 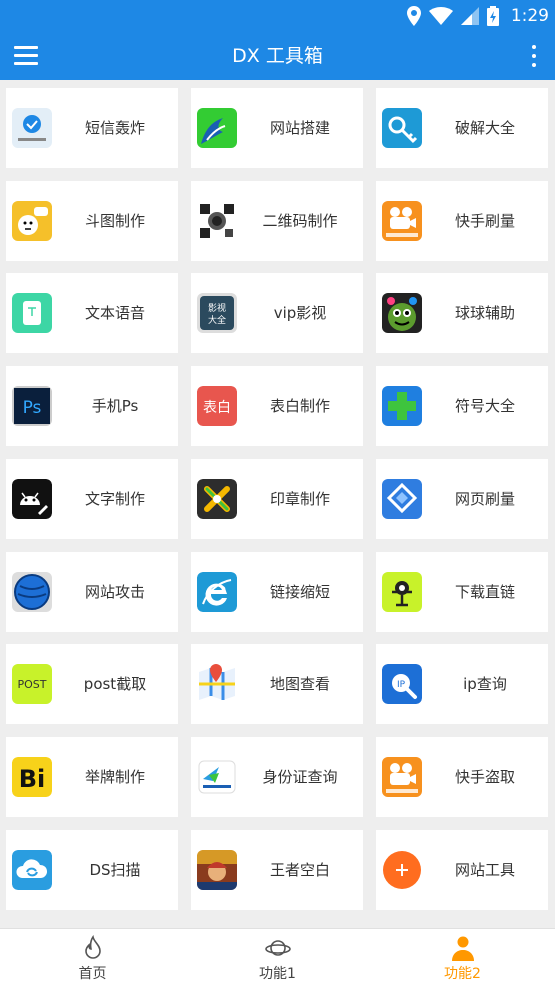 I want to click on cube-icon, so click(x=402, y=499).